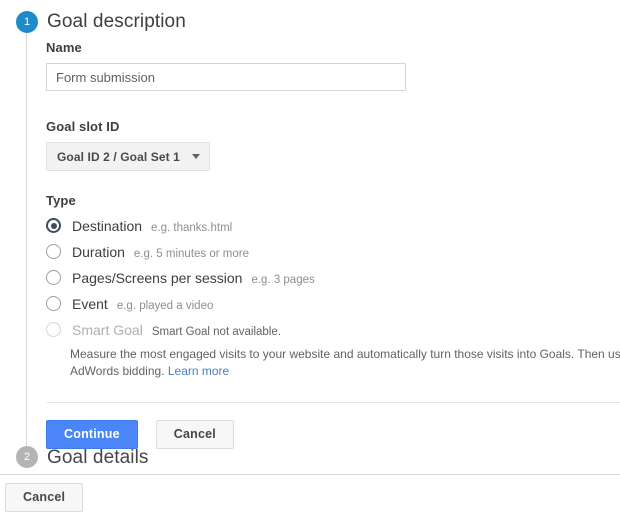 The width and height of the screenshot is (620, 514). I want to click on radio-label: Event, so click(90, 304).